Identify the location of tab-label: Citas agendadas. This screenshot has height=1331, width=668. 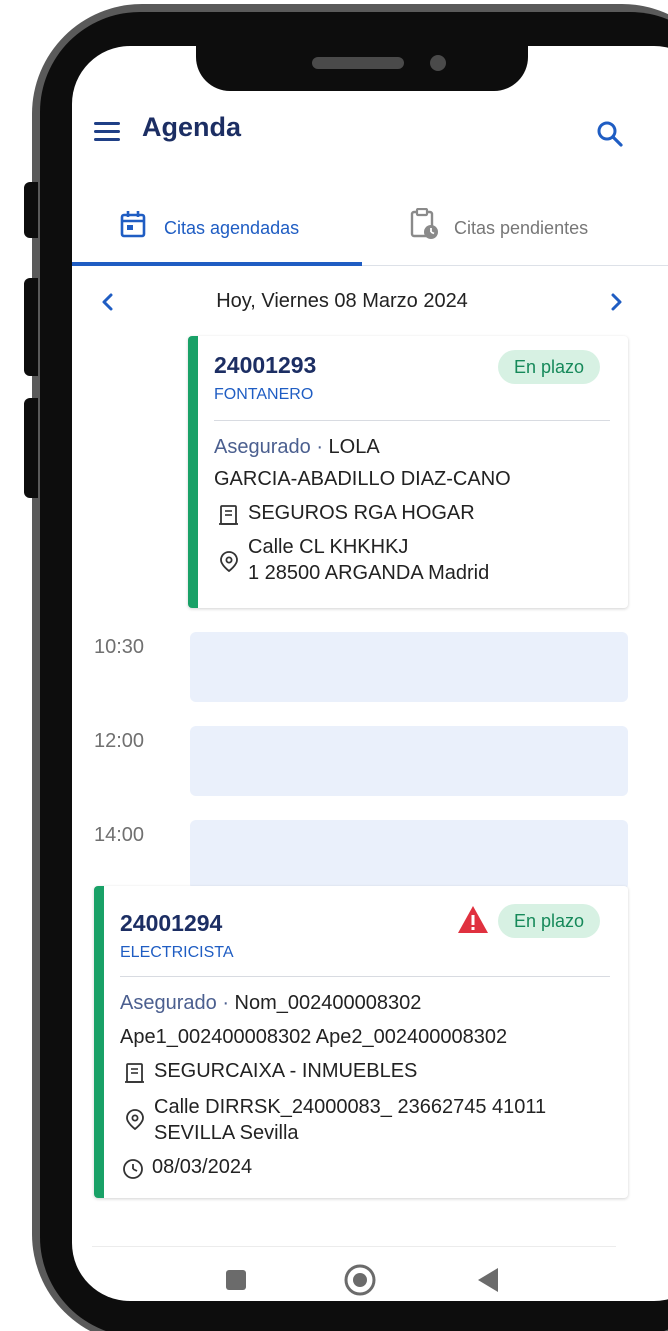
(232, 228).